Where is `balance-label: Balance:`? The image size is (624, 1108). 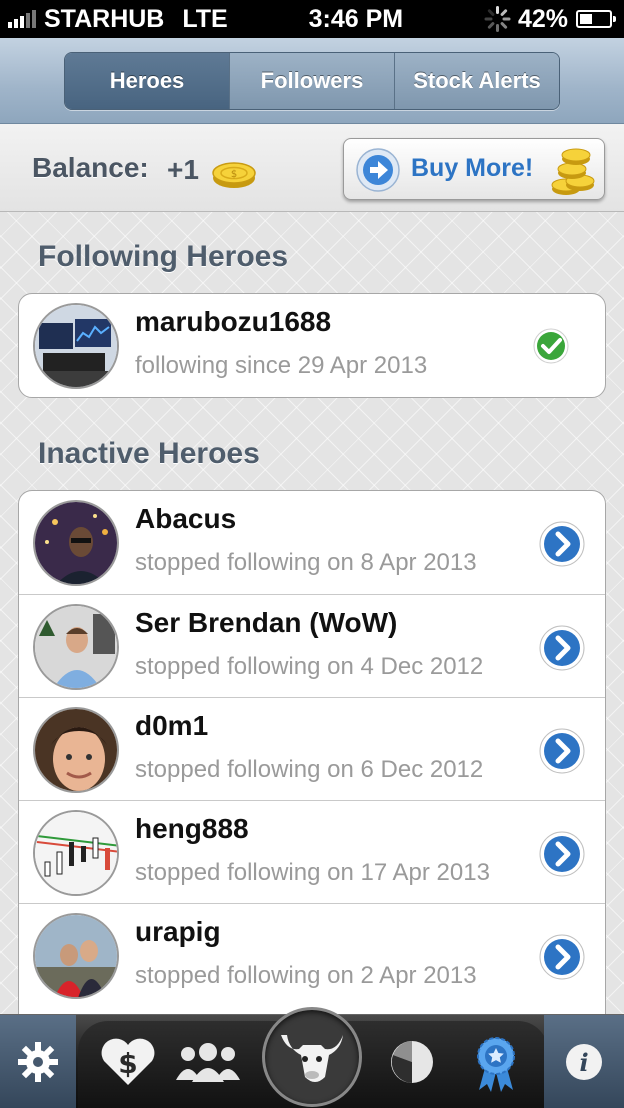
balance-label: Balance: is located at coordinates (90, 167).